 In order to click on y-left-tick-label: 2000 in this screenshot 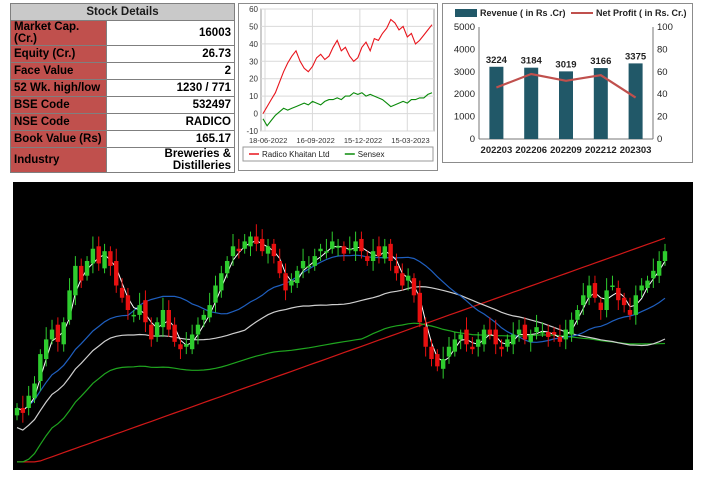, I will do `click(464, 94)`.